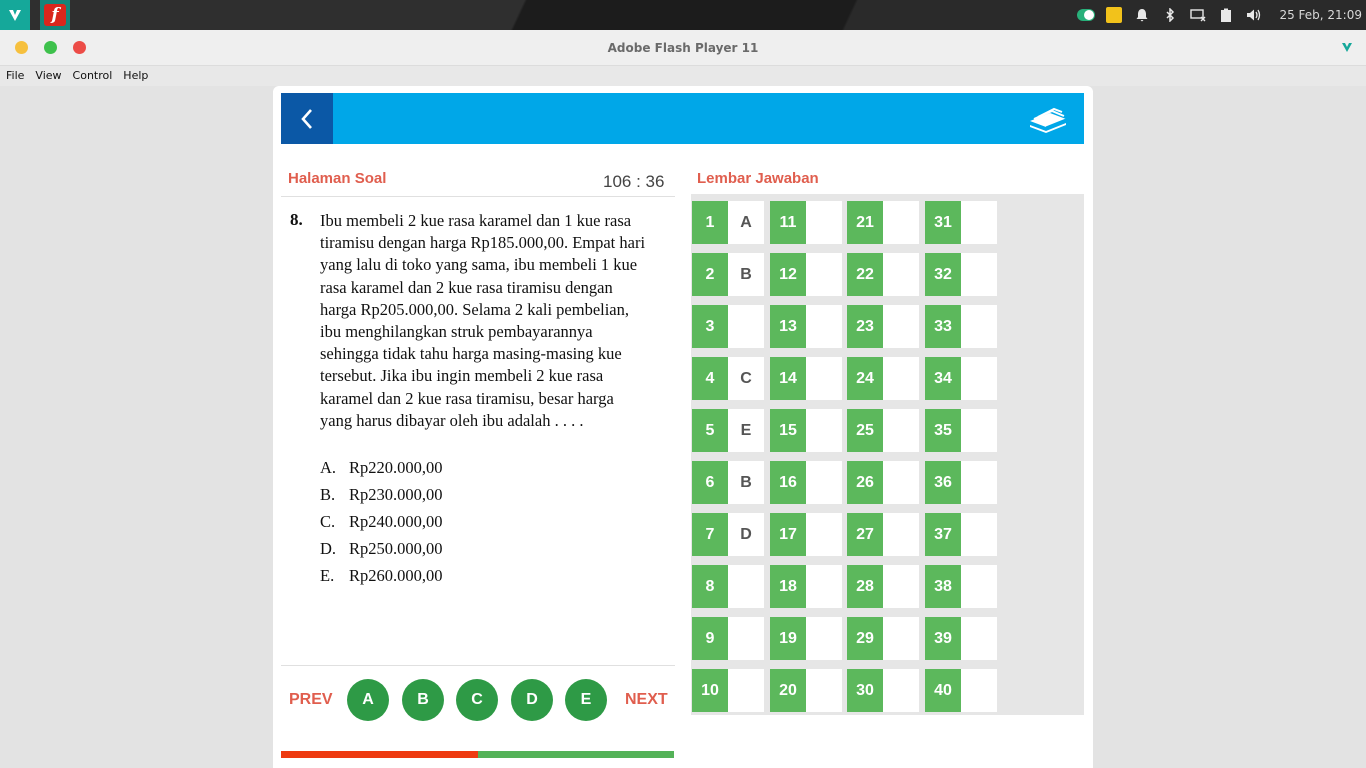 The height and width of the screenshot is (768, 1366). I want to click on answer-cell-30: 30, so click(883, 690).